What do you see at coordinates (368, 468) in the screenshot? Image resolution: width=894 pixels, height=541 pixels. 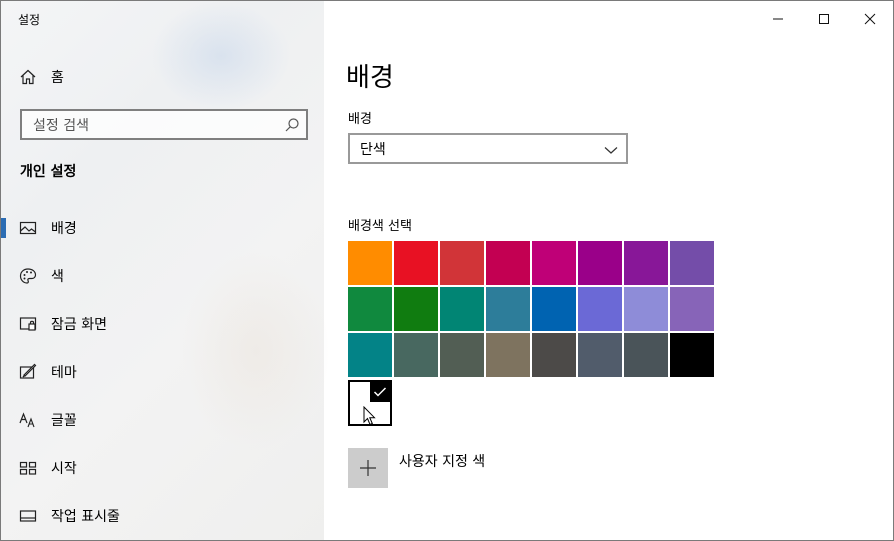 I see `plus-icon` at bounding box center [368, 468].